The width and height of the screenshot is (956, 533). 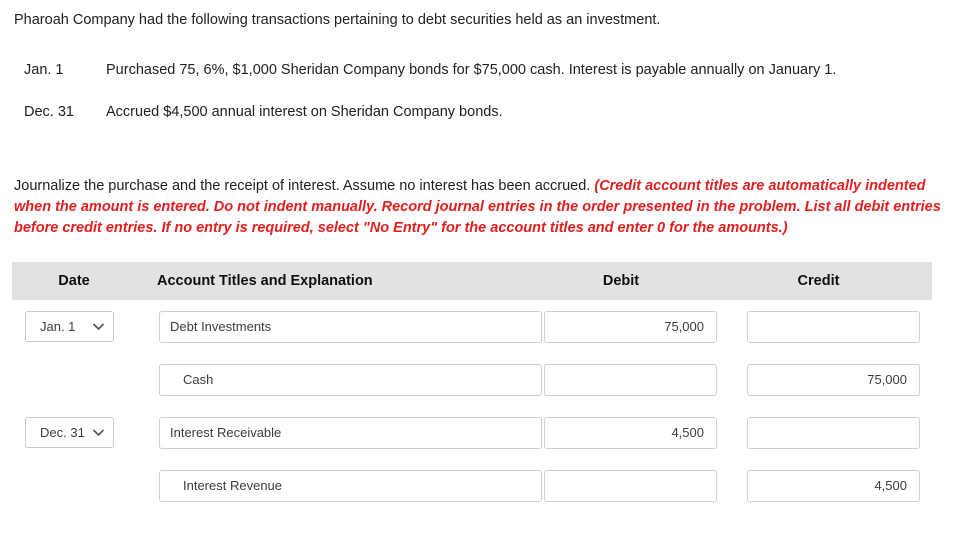 I want to click on debit-amount-input-row-3: 4,500, so click(x=630, y=432).